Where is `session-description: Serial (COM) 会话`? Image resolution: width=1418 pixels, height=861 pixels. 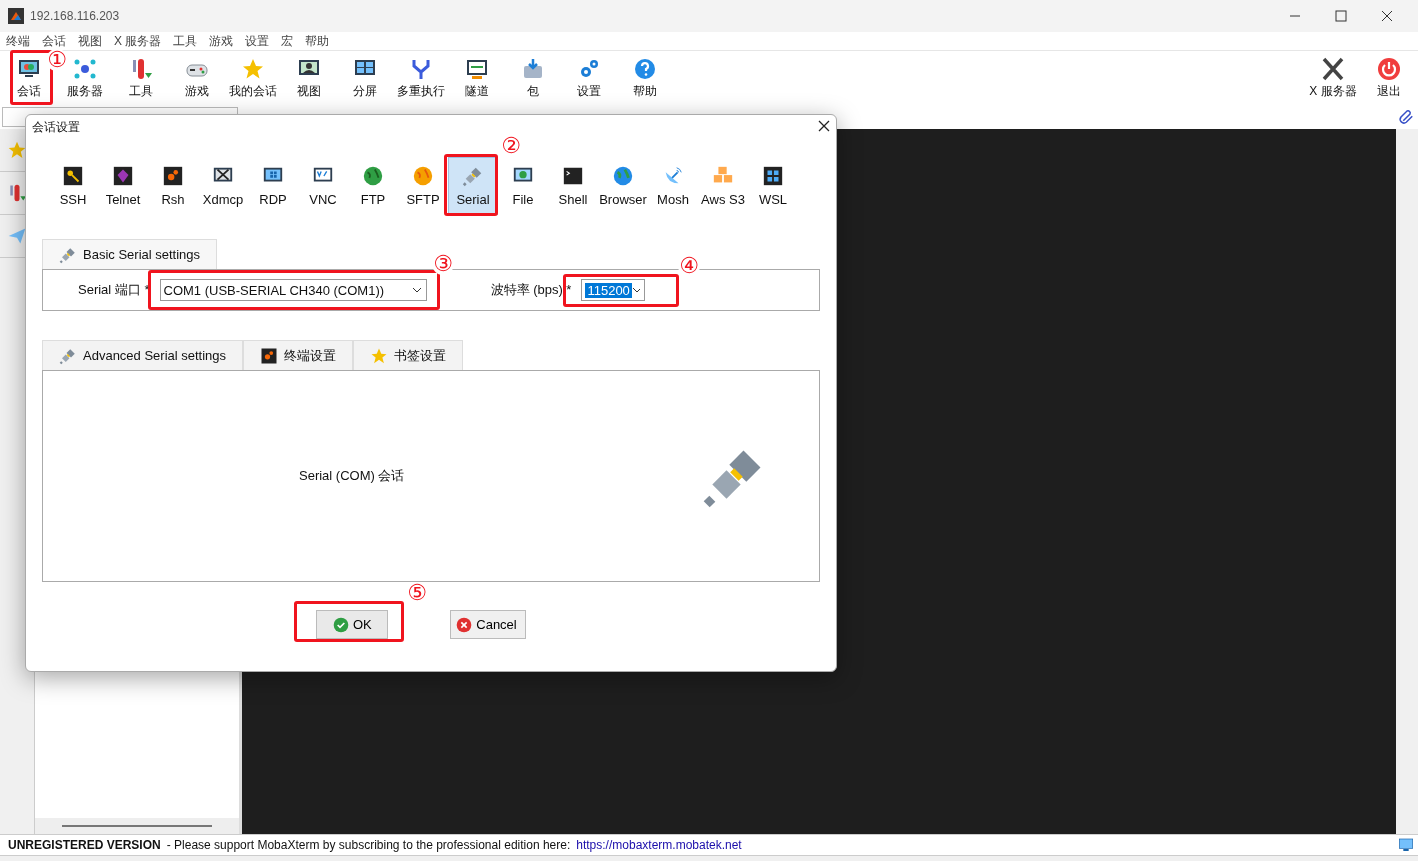
session-description: Serial (COM) 会话 is located at coordinates (352, 476).